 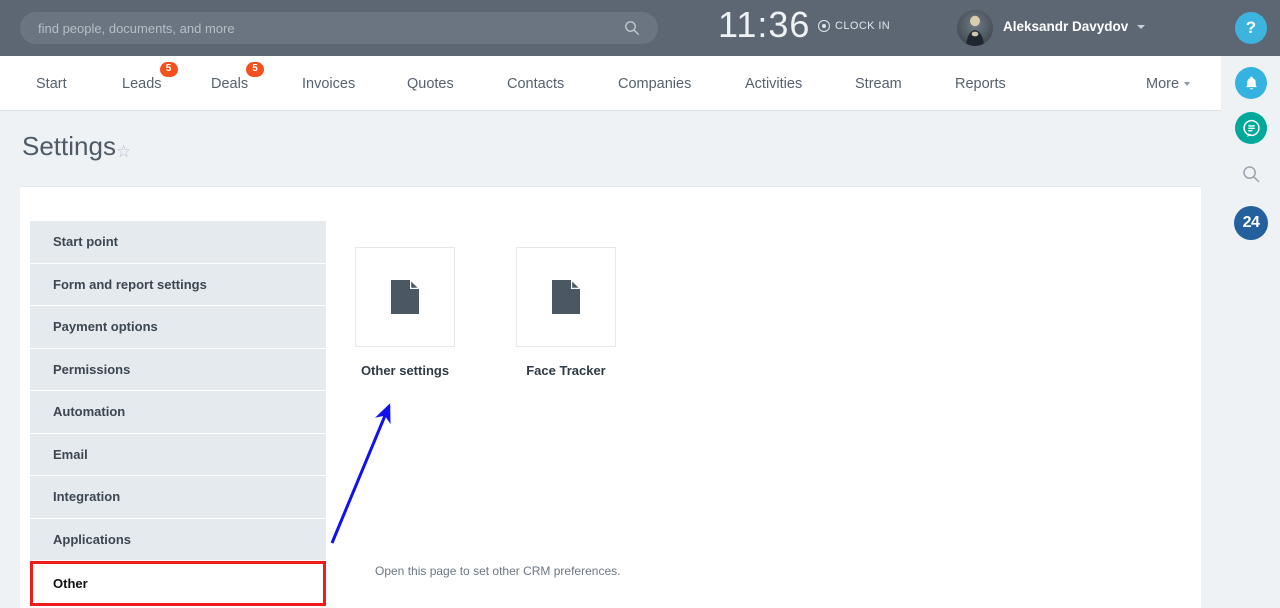 I want to click on search-input, so click(x=310, y=28).